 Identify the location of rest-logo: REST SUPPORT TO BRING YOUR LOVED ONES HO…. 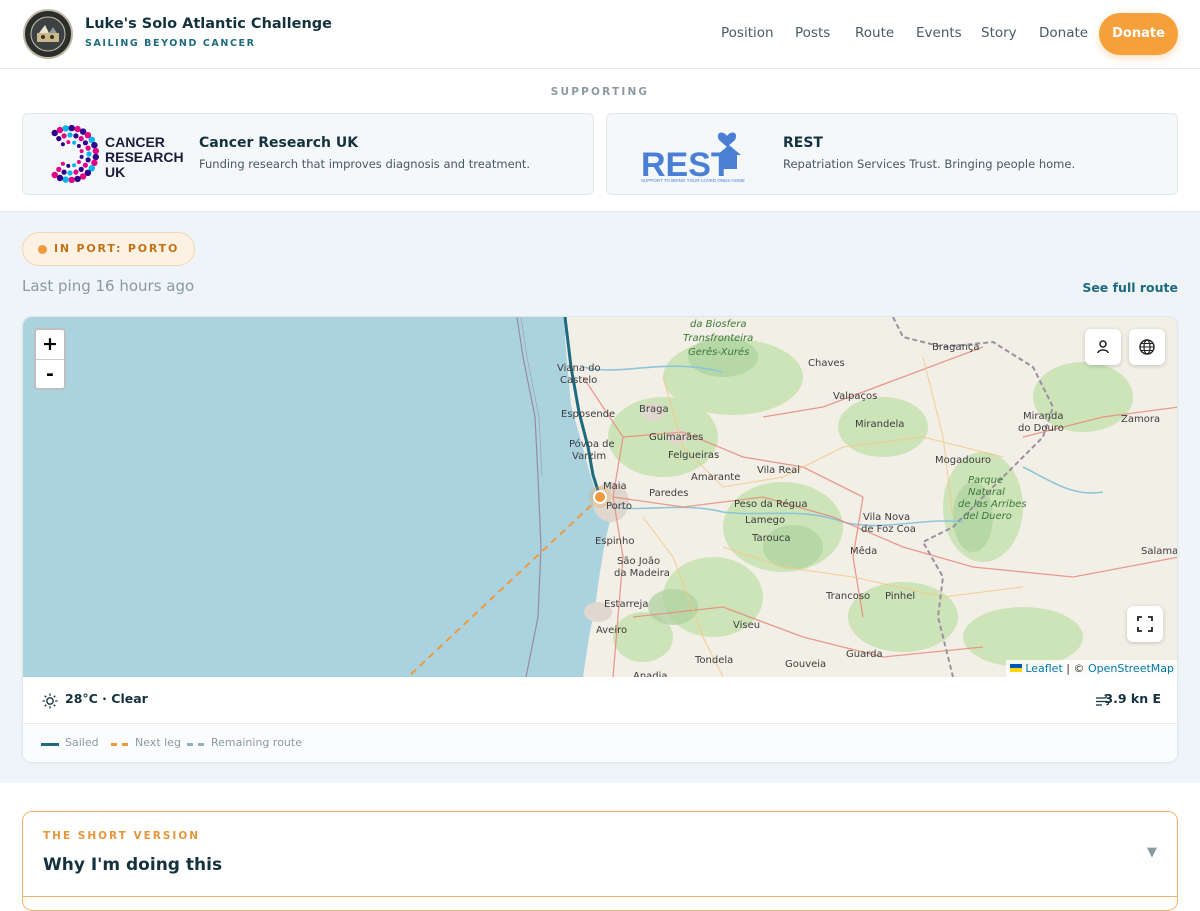
(693, 158).